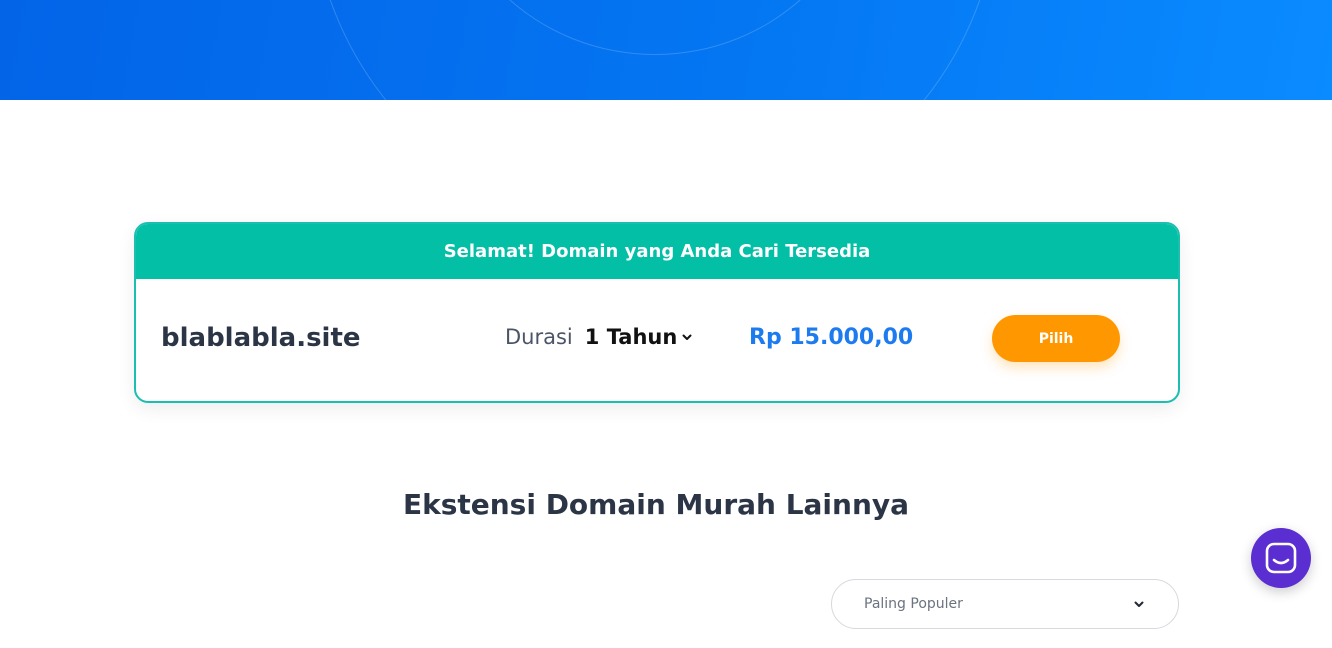 The height and width of the screenshot is (648, 1332). I want to click on section-title: Ekstensi Domain Murah Lainnya, so click(656, 504).